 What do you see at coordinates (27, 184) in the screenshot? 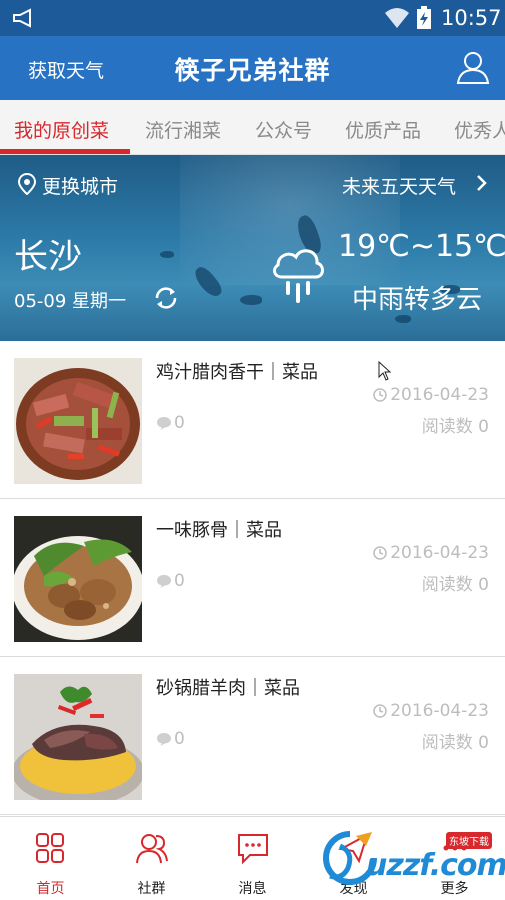
I see `location-pin-icon` at bounding box center [27, 184].